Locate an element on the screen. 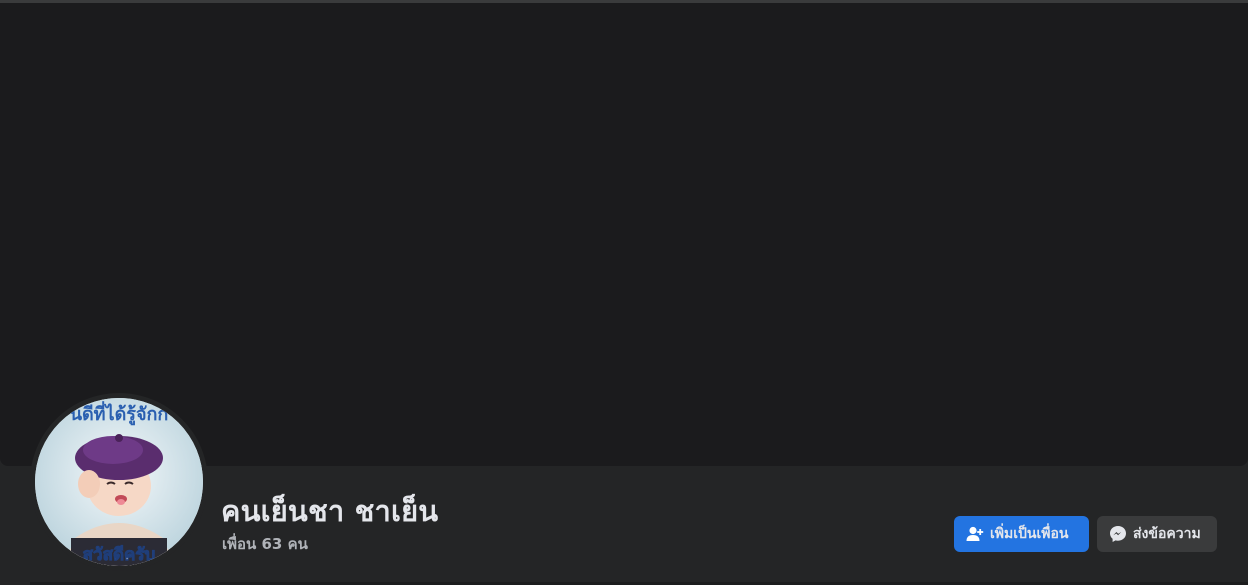  friends-count-link: เพื่อน 63 คน is located at coordinates (265, 544).